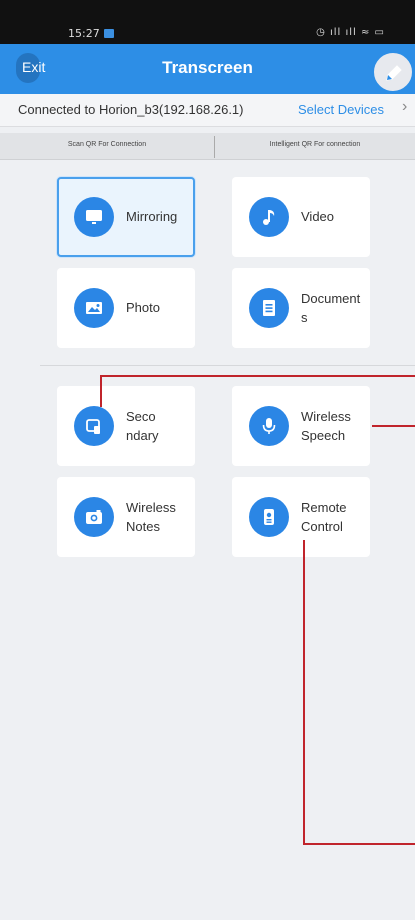 The image size is (415, 920). Describe the element at coordinates (315, 144) in the screenshot. I see `intelligent-qr-tab: Intelligent QR For connection` at that location.